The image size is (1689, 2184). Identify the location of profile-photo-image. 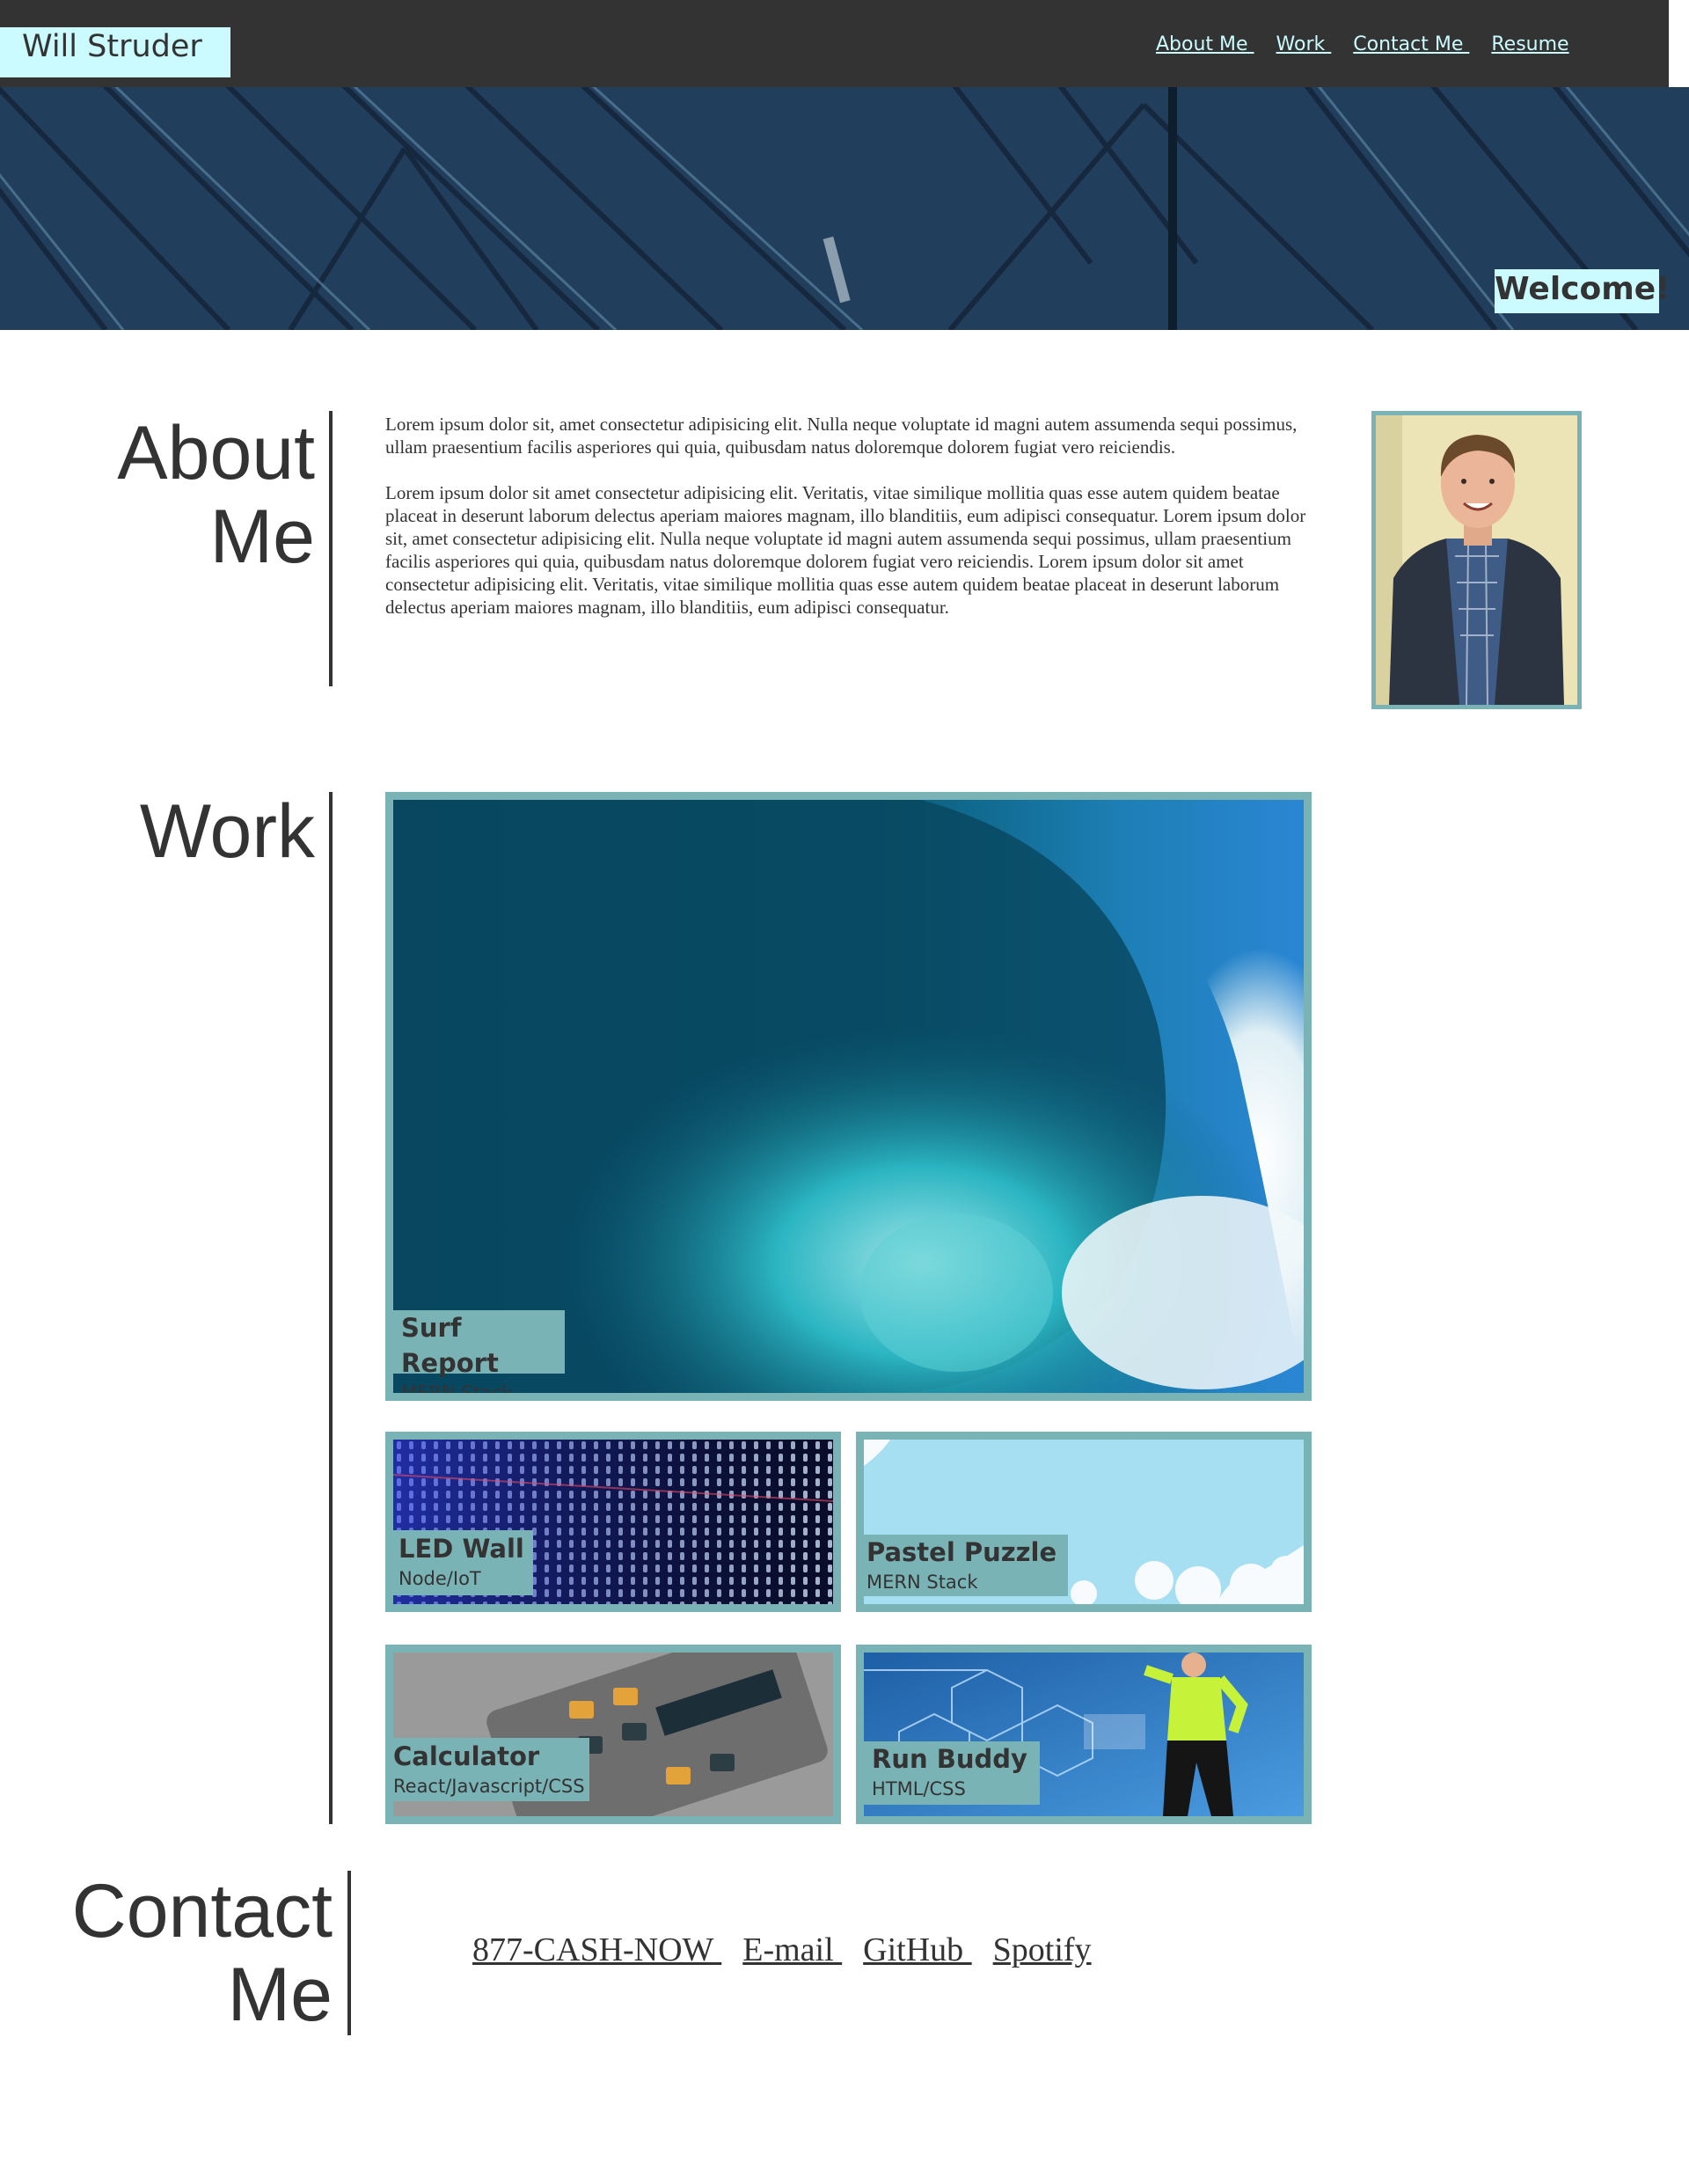
(1476, 560).